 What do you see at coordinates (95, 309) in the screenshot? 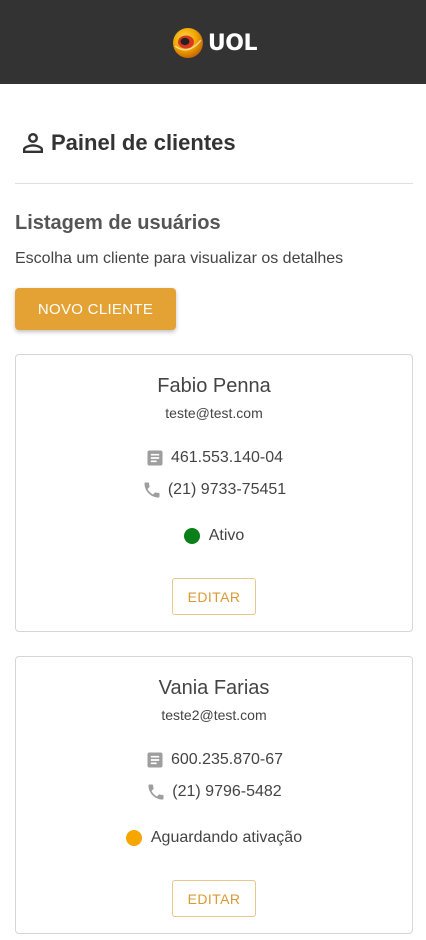
I see `new-client-button: NOVO CLIENTE` at bounding box center [95, 309].